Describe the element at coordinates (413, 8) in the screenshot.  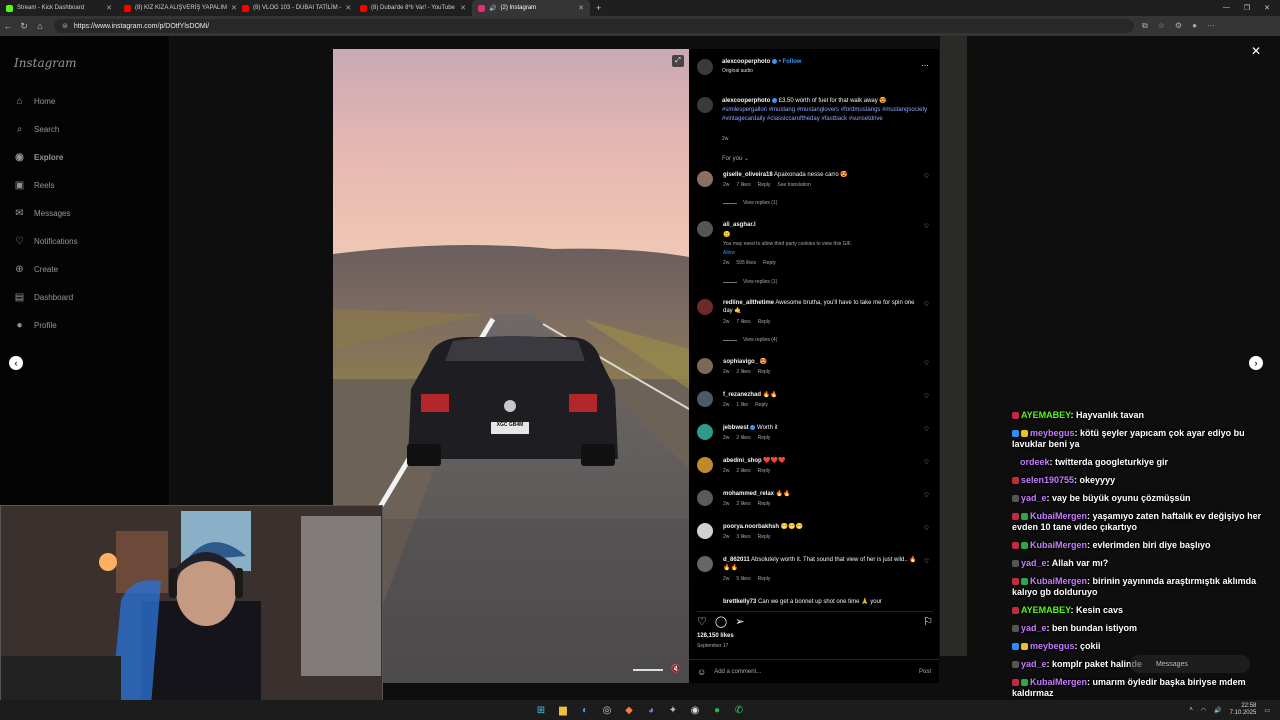
I see `tab-youtube-3: (8) Dubai'de 8*lı Var! - YouTube ✕` at that location.